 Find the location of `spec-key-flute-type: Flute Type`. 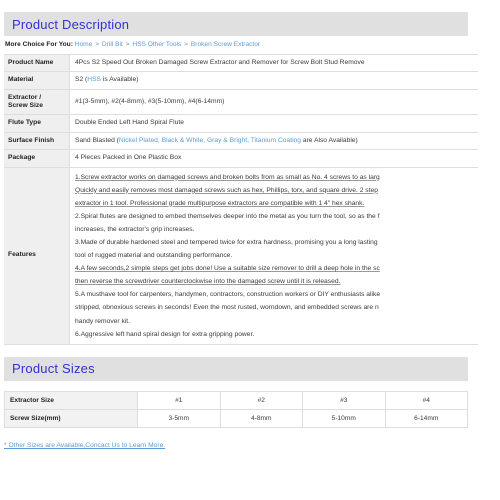

spec-key-flute-type: Flute Type is located at coordinates (37, 123).